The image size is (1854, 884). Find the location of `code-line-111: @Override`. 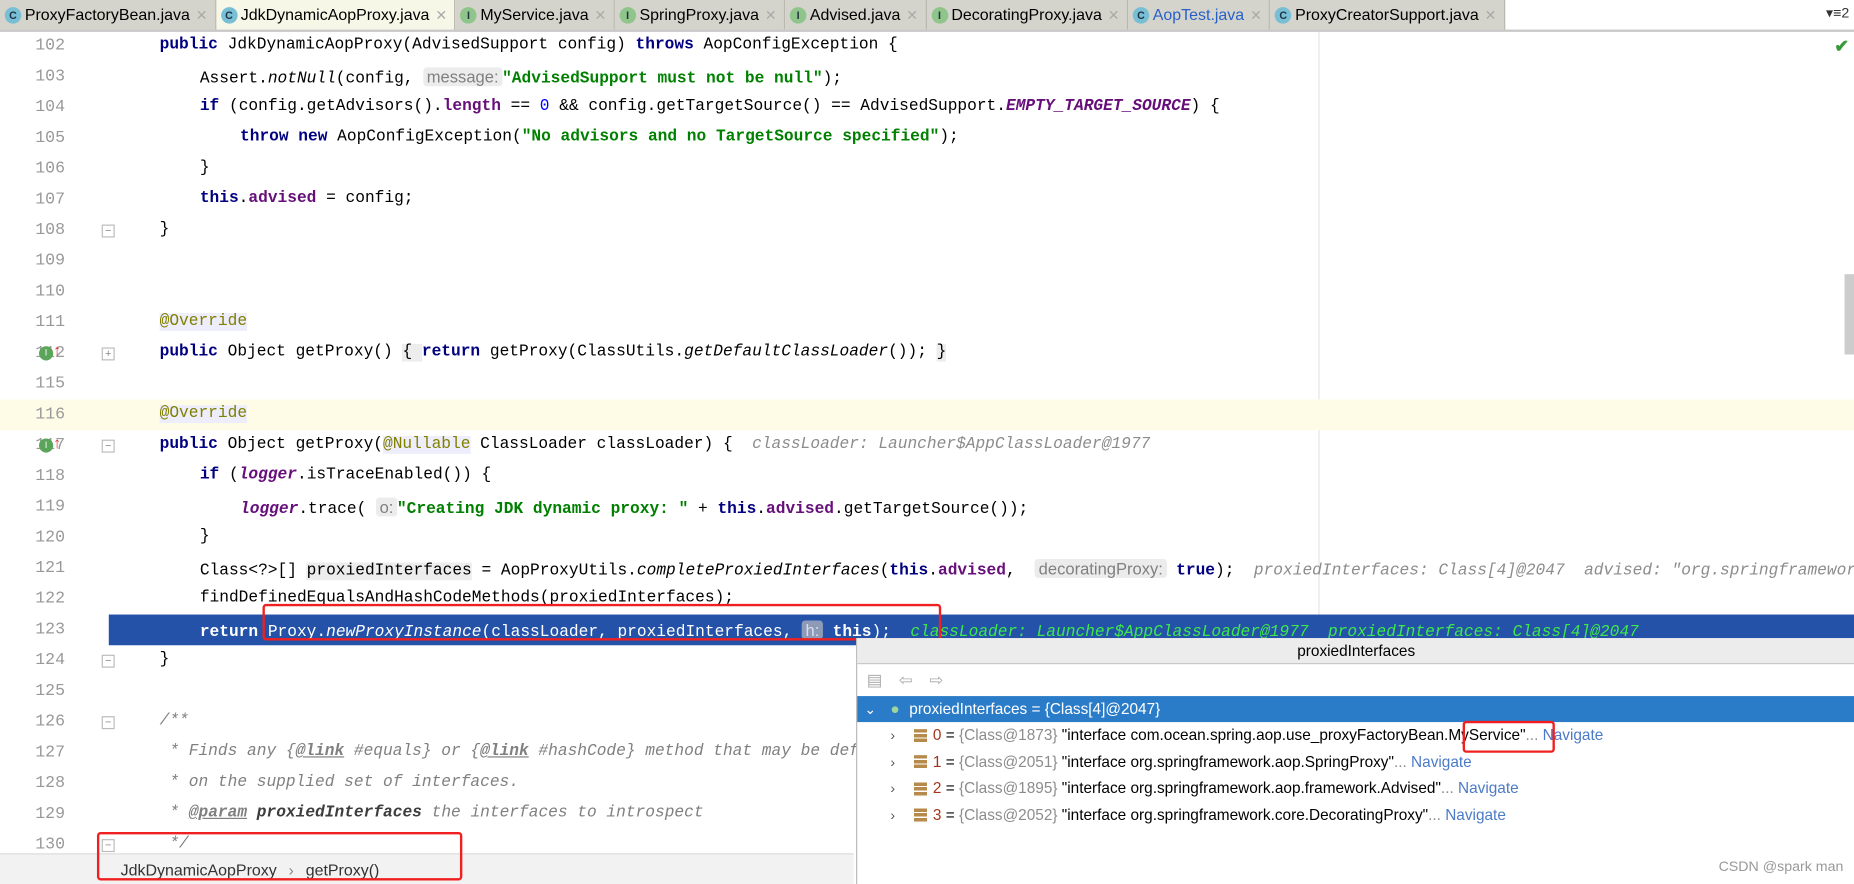

code-line-111: @Override is located at coordinates (927, 322).